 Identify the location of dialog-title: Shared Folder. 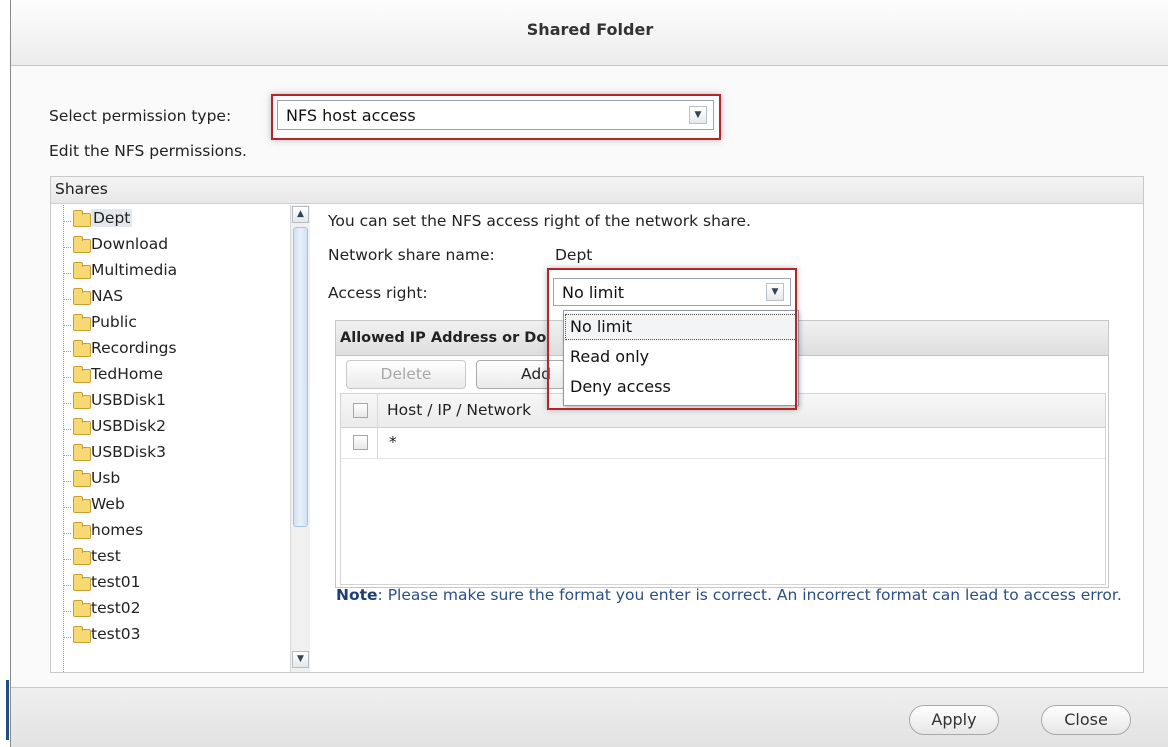
(590, 29).